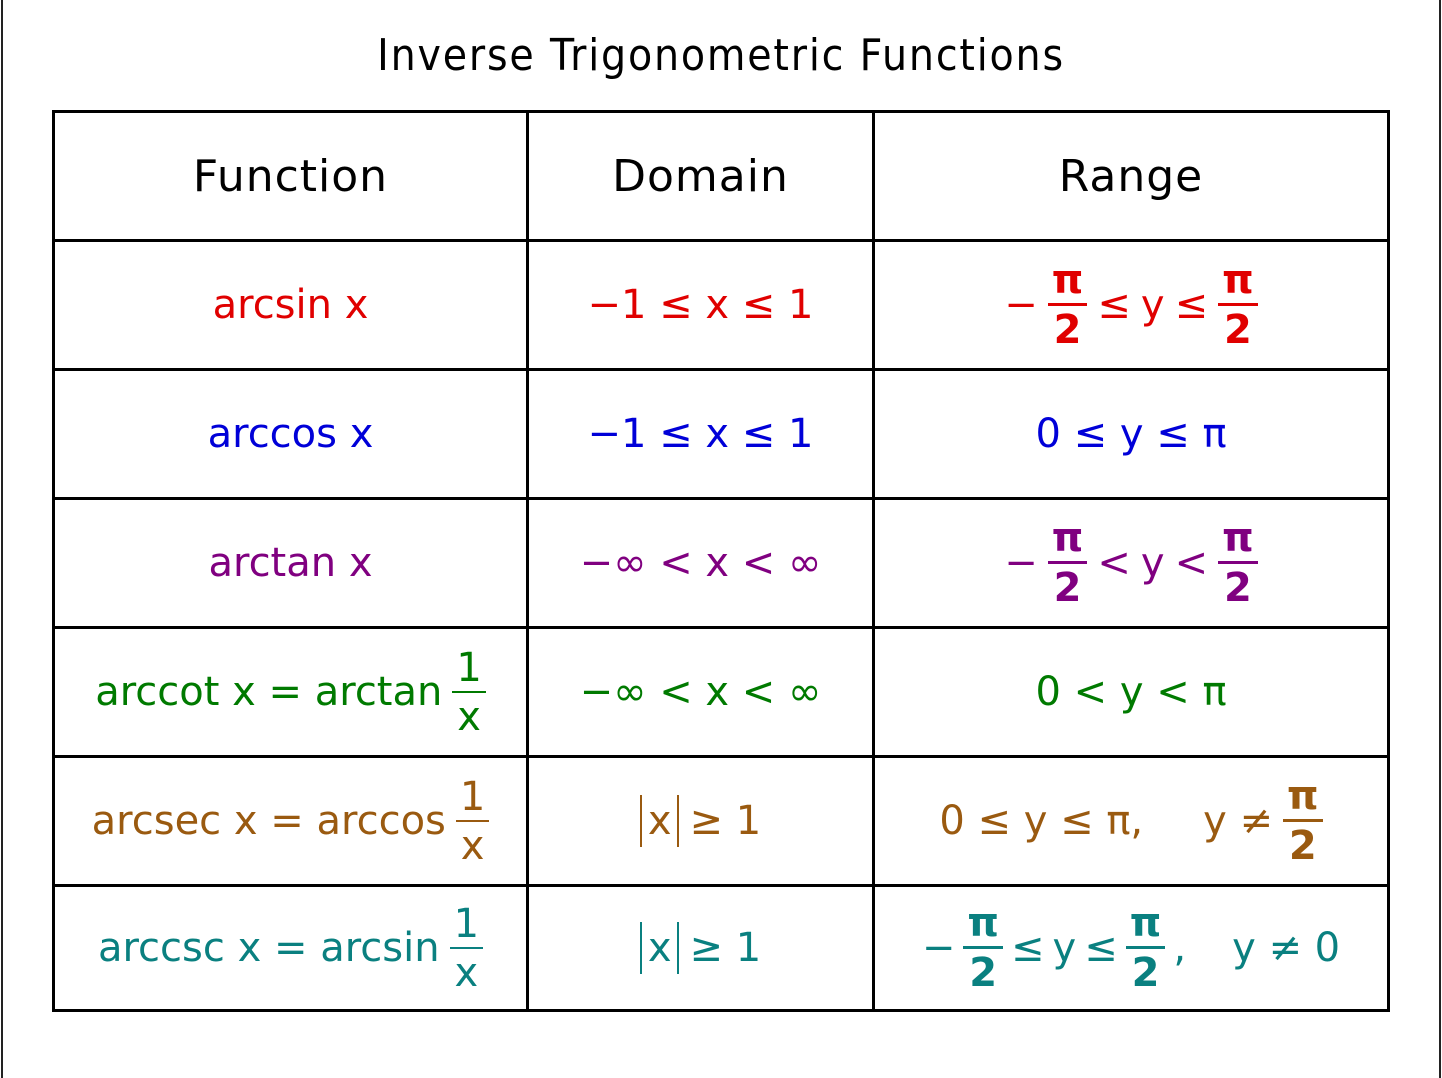 The image size is (1442, 1078). What do you see at coordinates (1286, 948) in the screenshot?
I see `range-exclusion: y ≠ 0` at bounding box center [1286, 948].